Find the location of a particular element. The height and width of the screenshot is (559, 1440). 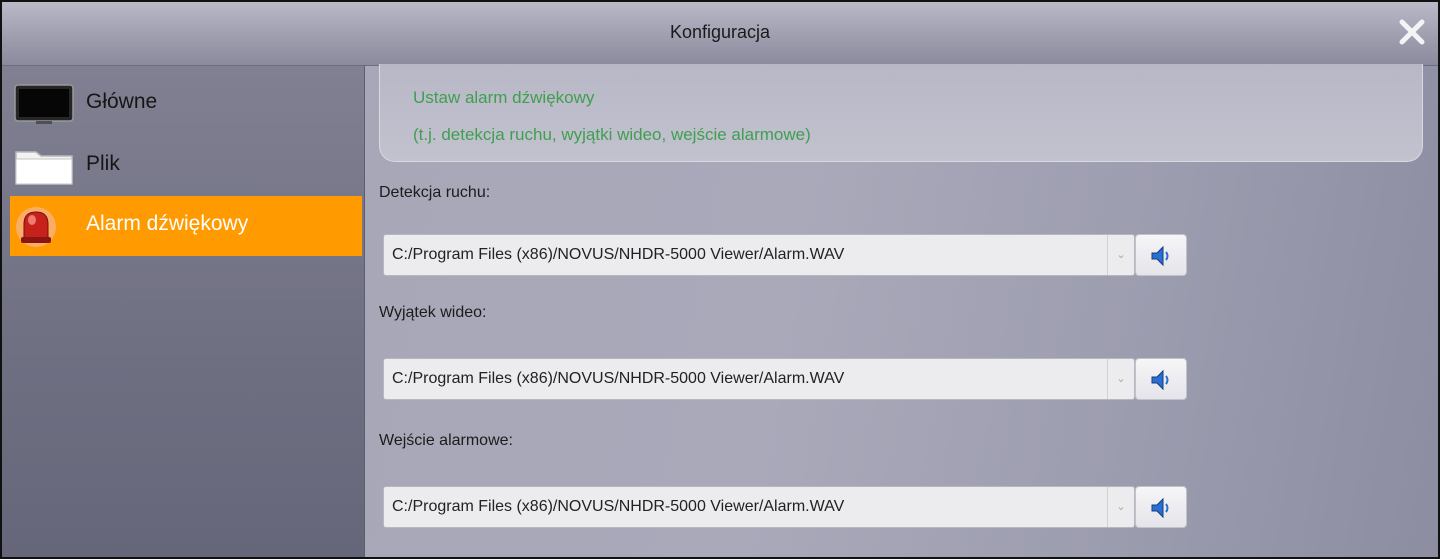

motion-detection-play-button is located at coordinates (1161, 255).